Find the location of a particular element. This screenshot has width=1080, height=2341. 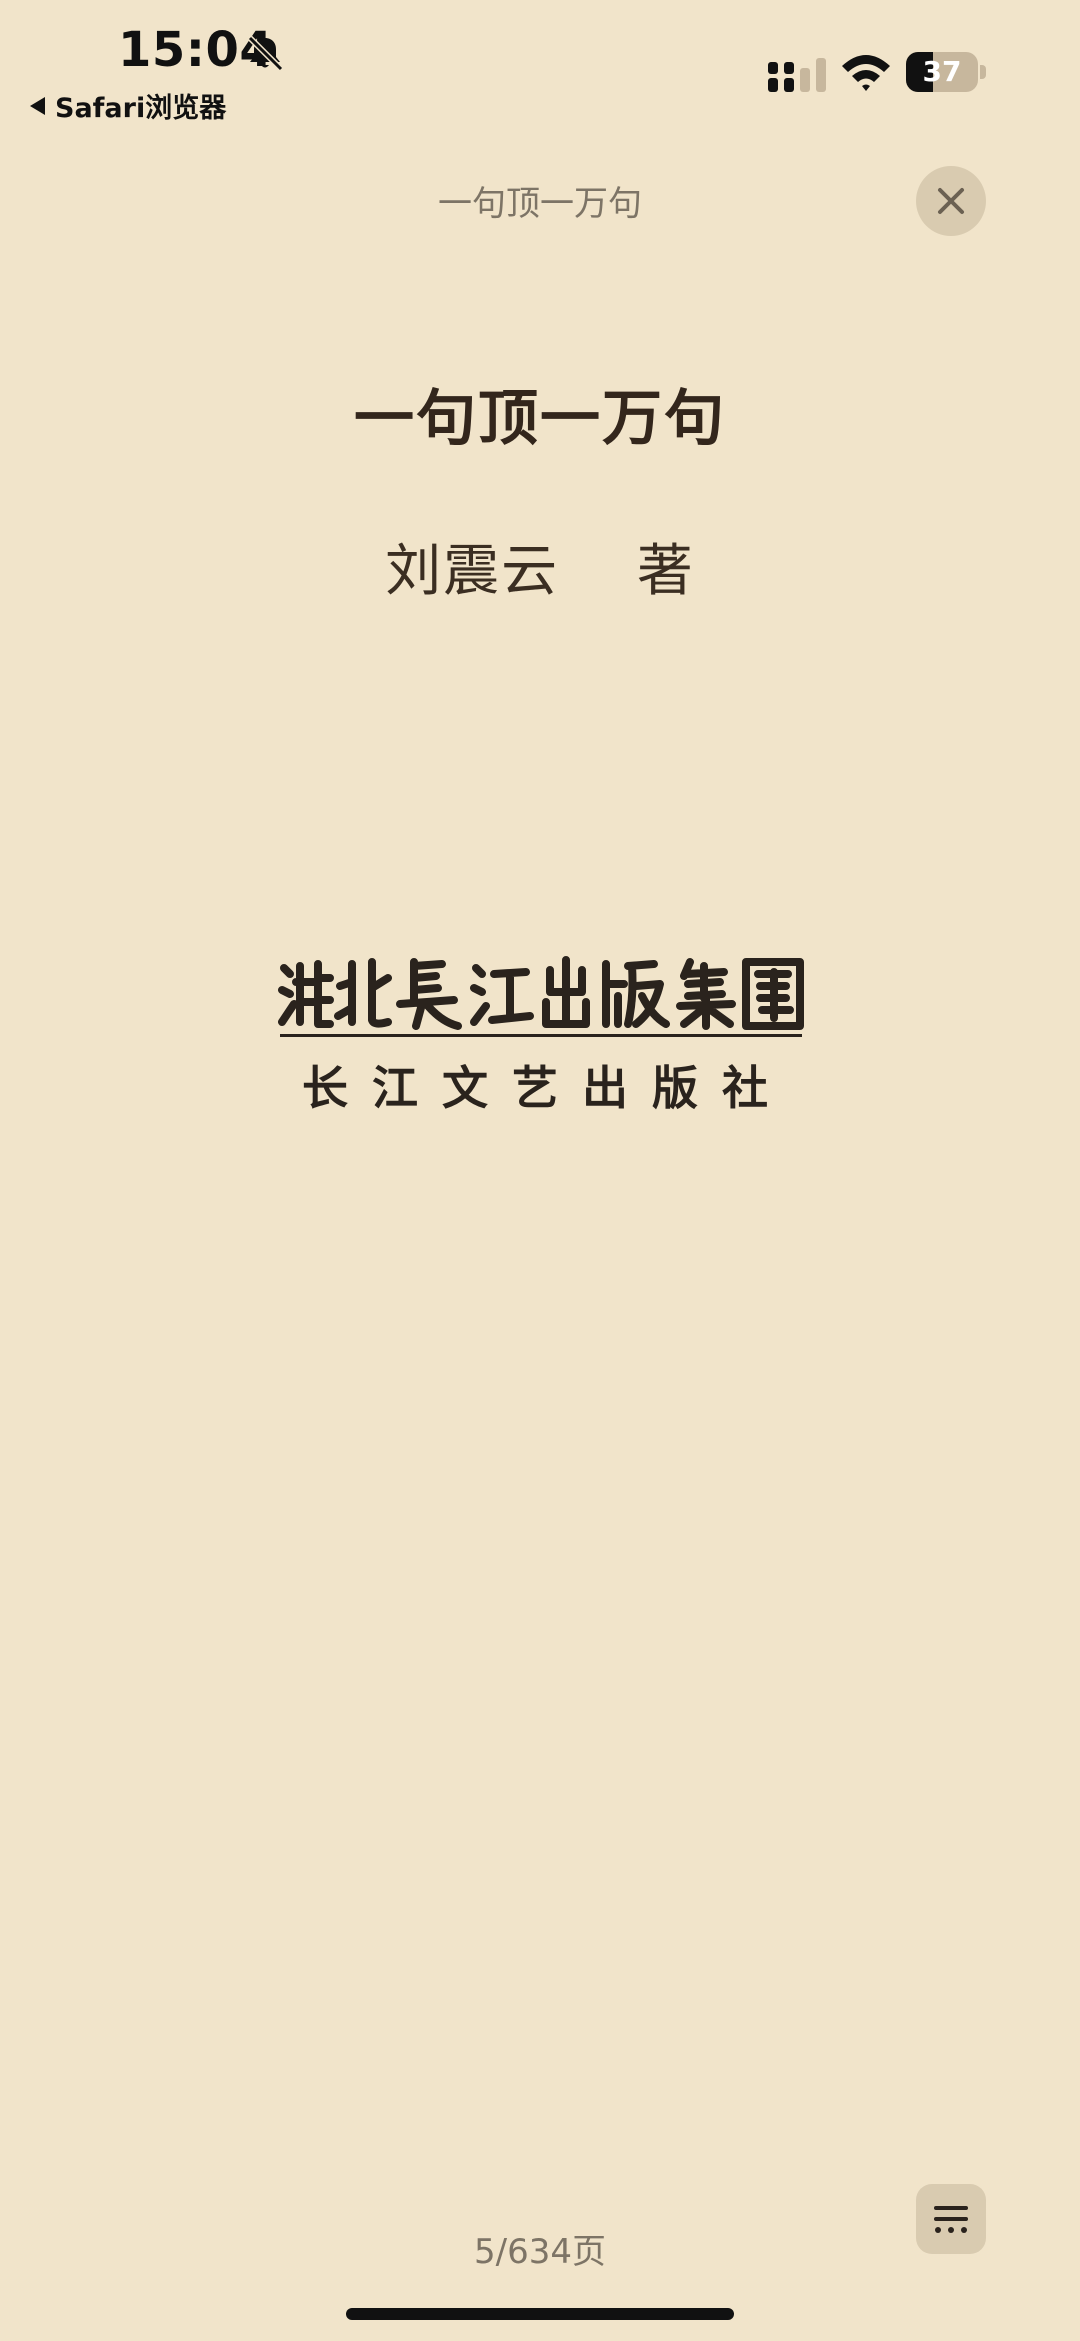

logo-divider is located at coordinates (541, 1035).